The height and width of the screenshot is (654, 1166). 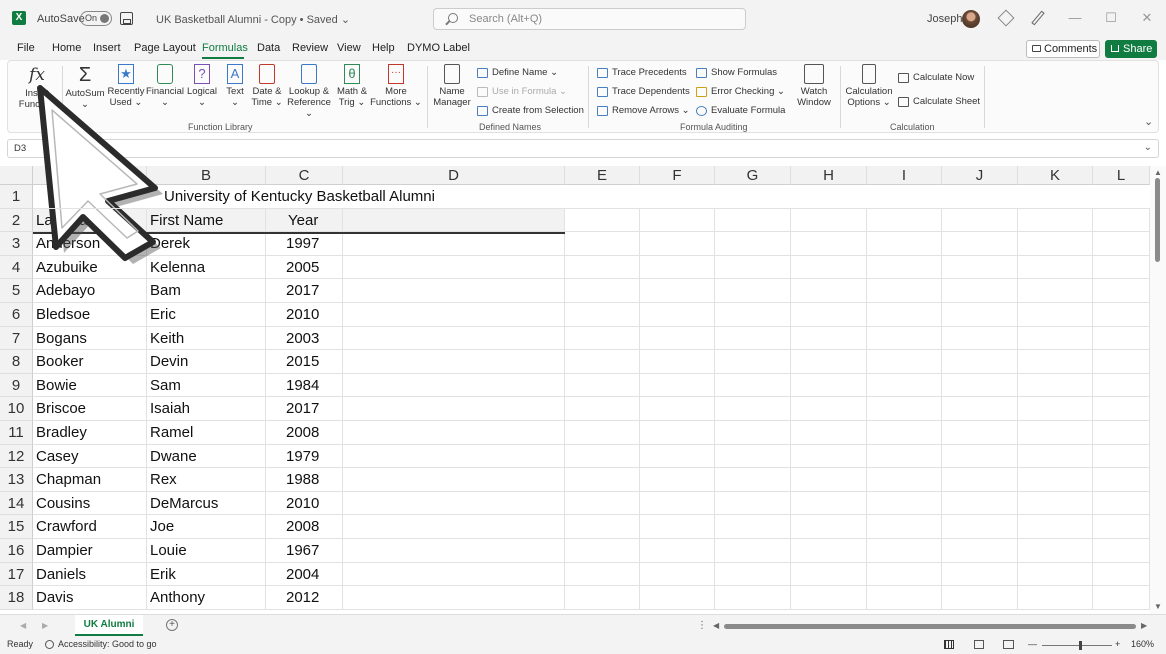 I want to click on vertical-scrollbar: ▲ ▼, so click(x=1158, y=390).